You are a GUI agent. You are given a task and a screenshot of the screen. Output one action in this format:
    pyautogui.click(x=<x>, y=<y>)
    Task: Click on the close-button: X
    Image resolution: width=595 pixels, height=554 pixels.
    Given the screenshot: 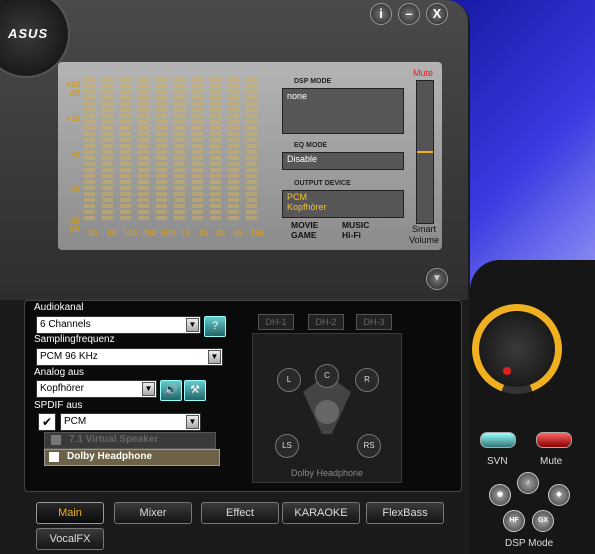 What is the action you would take?
    pyautogui.click(x=437, y=14)
    